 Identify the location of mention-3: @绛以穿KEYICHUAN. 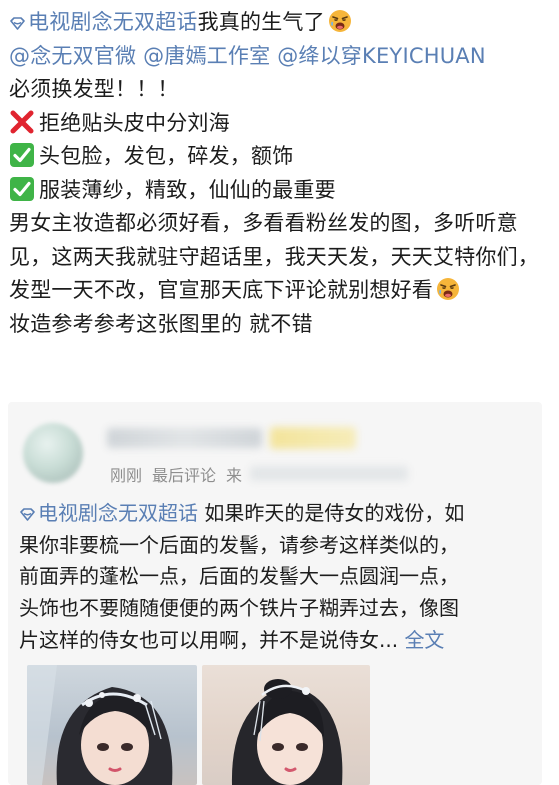
(381, 56).